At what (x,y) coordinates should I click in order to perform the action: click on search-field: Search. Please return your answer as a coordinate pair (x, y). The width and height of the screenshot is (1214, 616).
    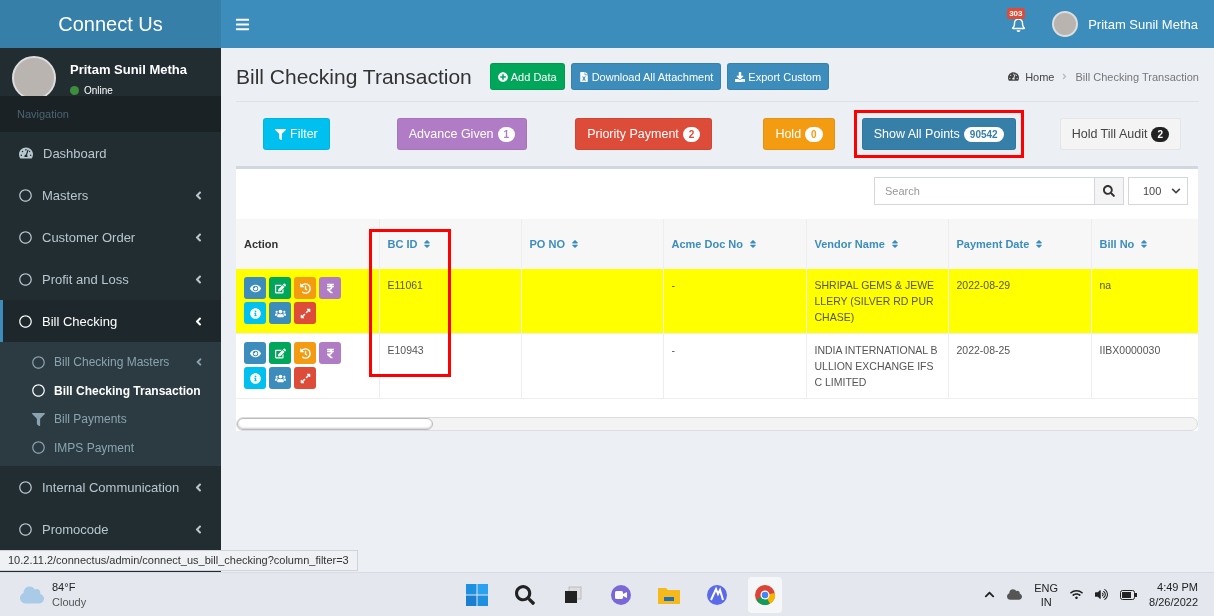
    Looking at the image, I should click on (984, 191).